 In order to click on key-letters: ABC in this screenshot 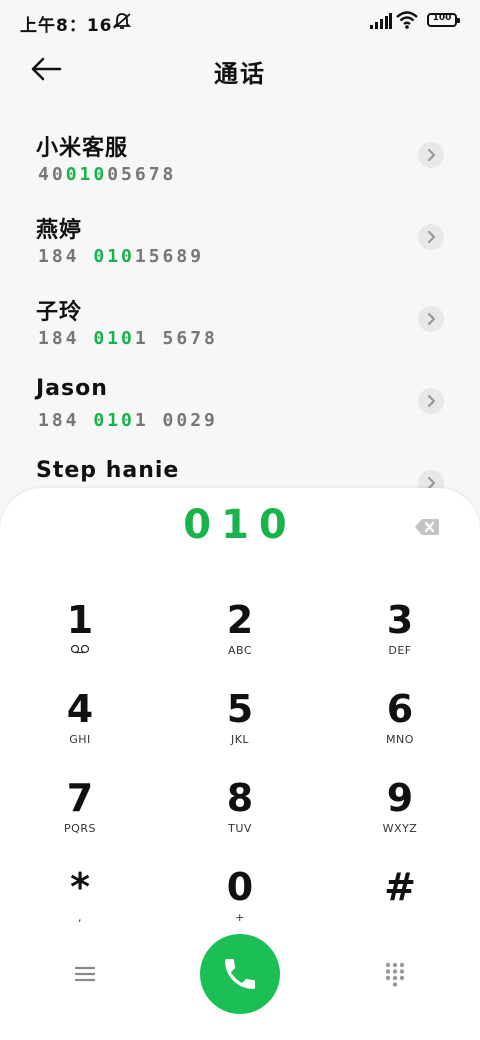, I will do `click(240, 650)`.